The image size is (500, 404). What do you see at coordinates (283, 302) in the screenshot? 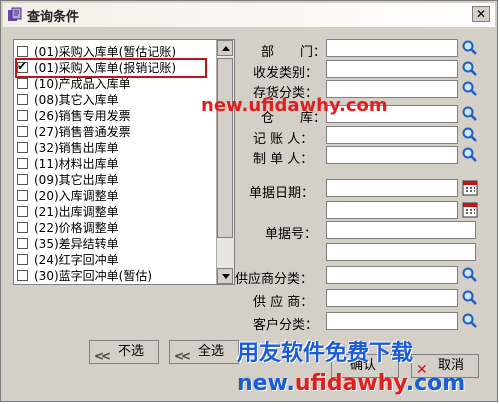
I see `supplier-label: 供 应 商：` at bounding box center [283, 302].